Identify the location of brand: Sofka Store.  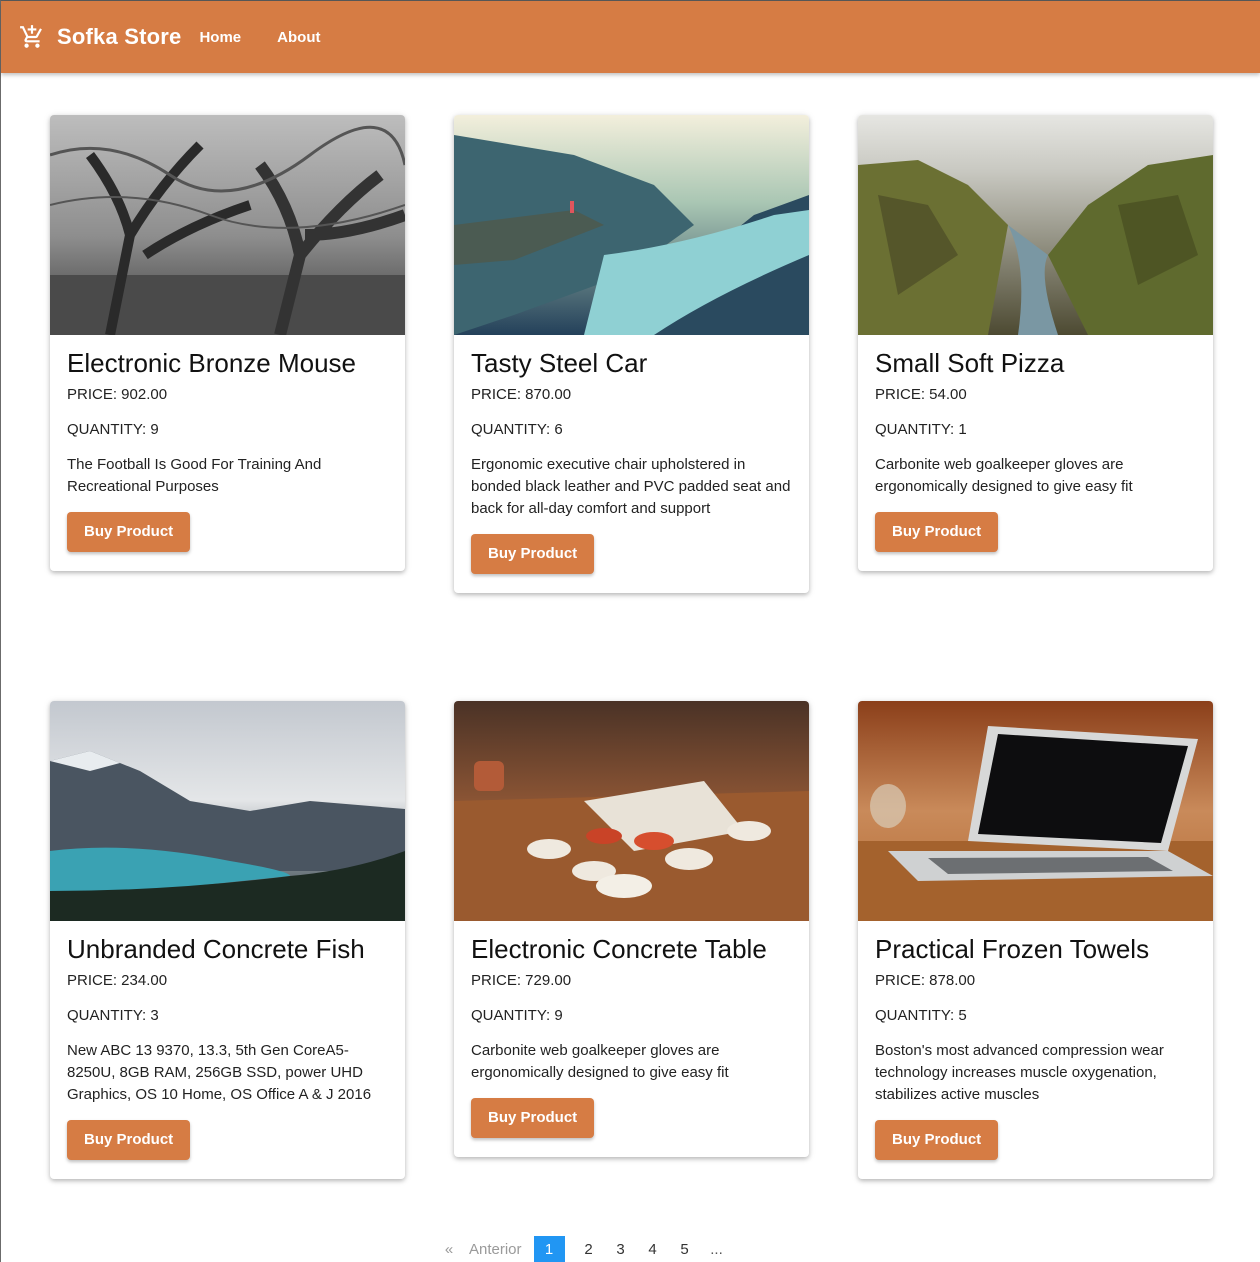
(100, 37).